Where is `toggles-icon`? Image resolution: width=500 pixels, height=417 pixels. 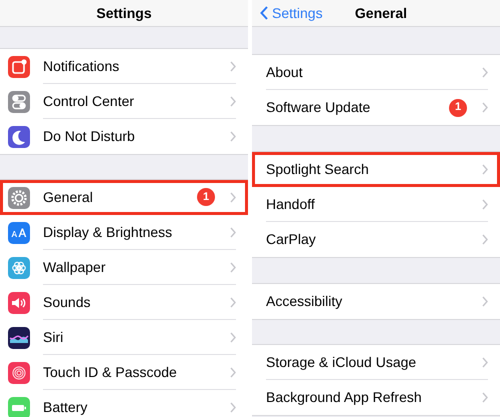
toggles-icon is located at coordinates (19, 101).